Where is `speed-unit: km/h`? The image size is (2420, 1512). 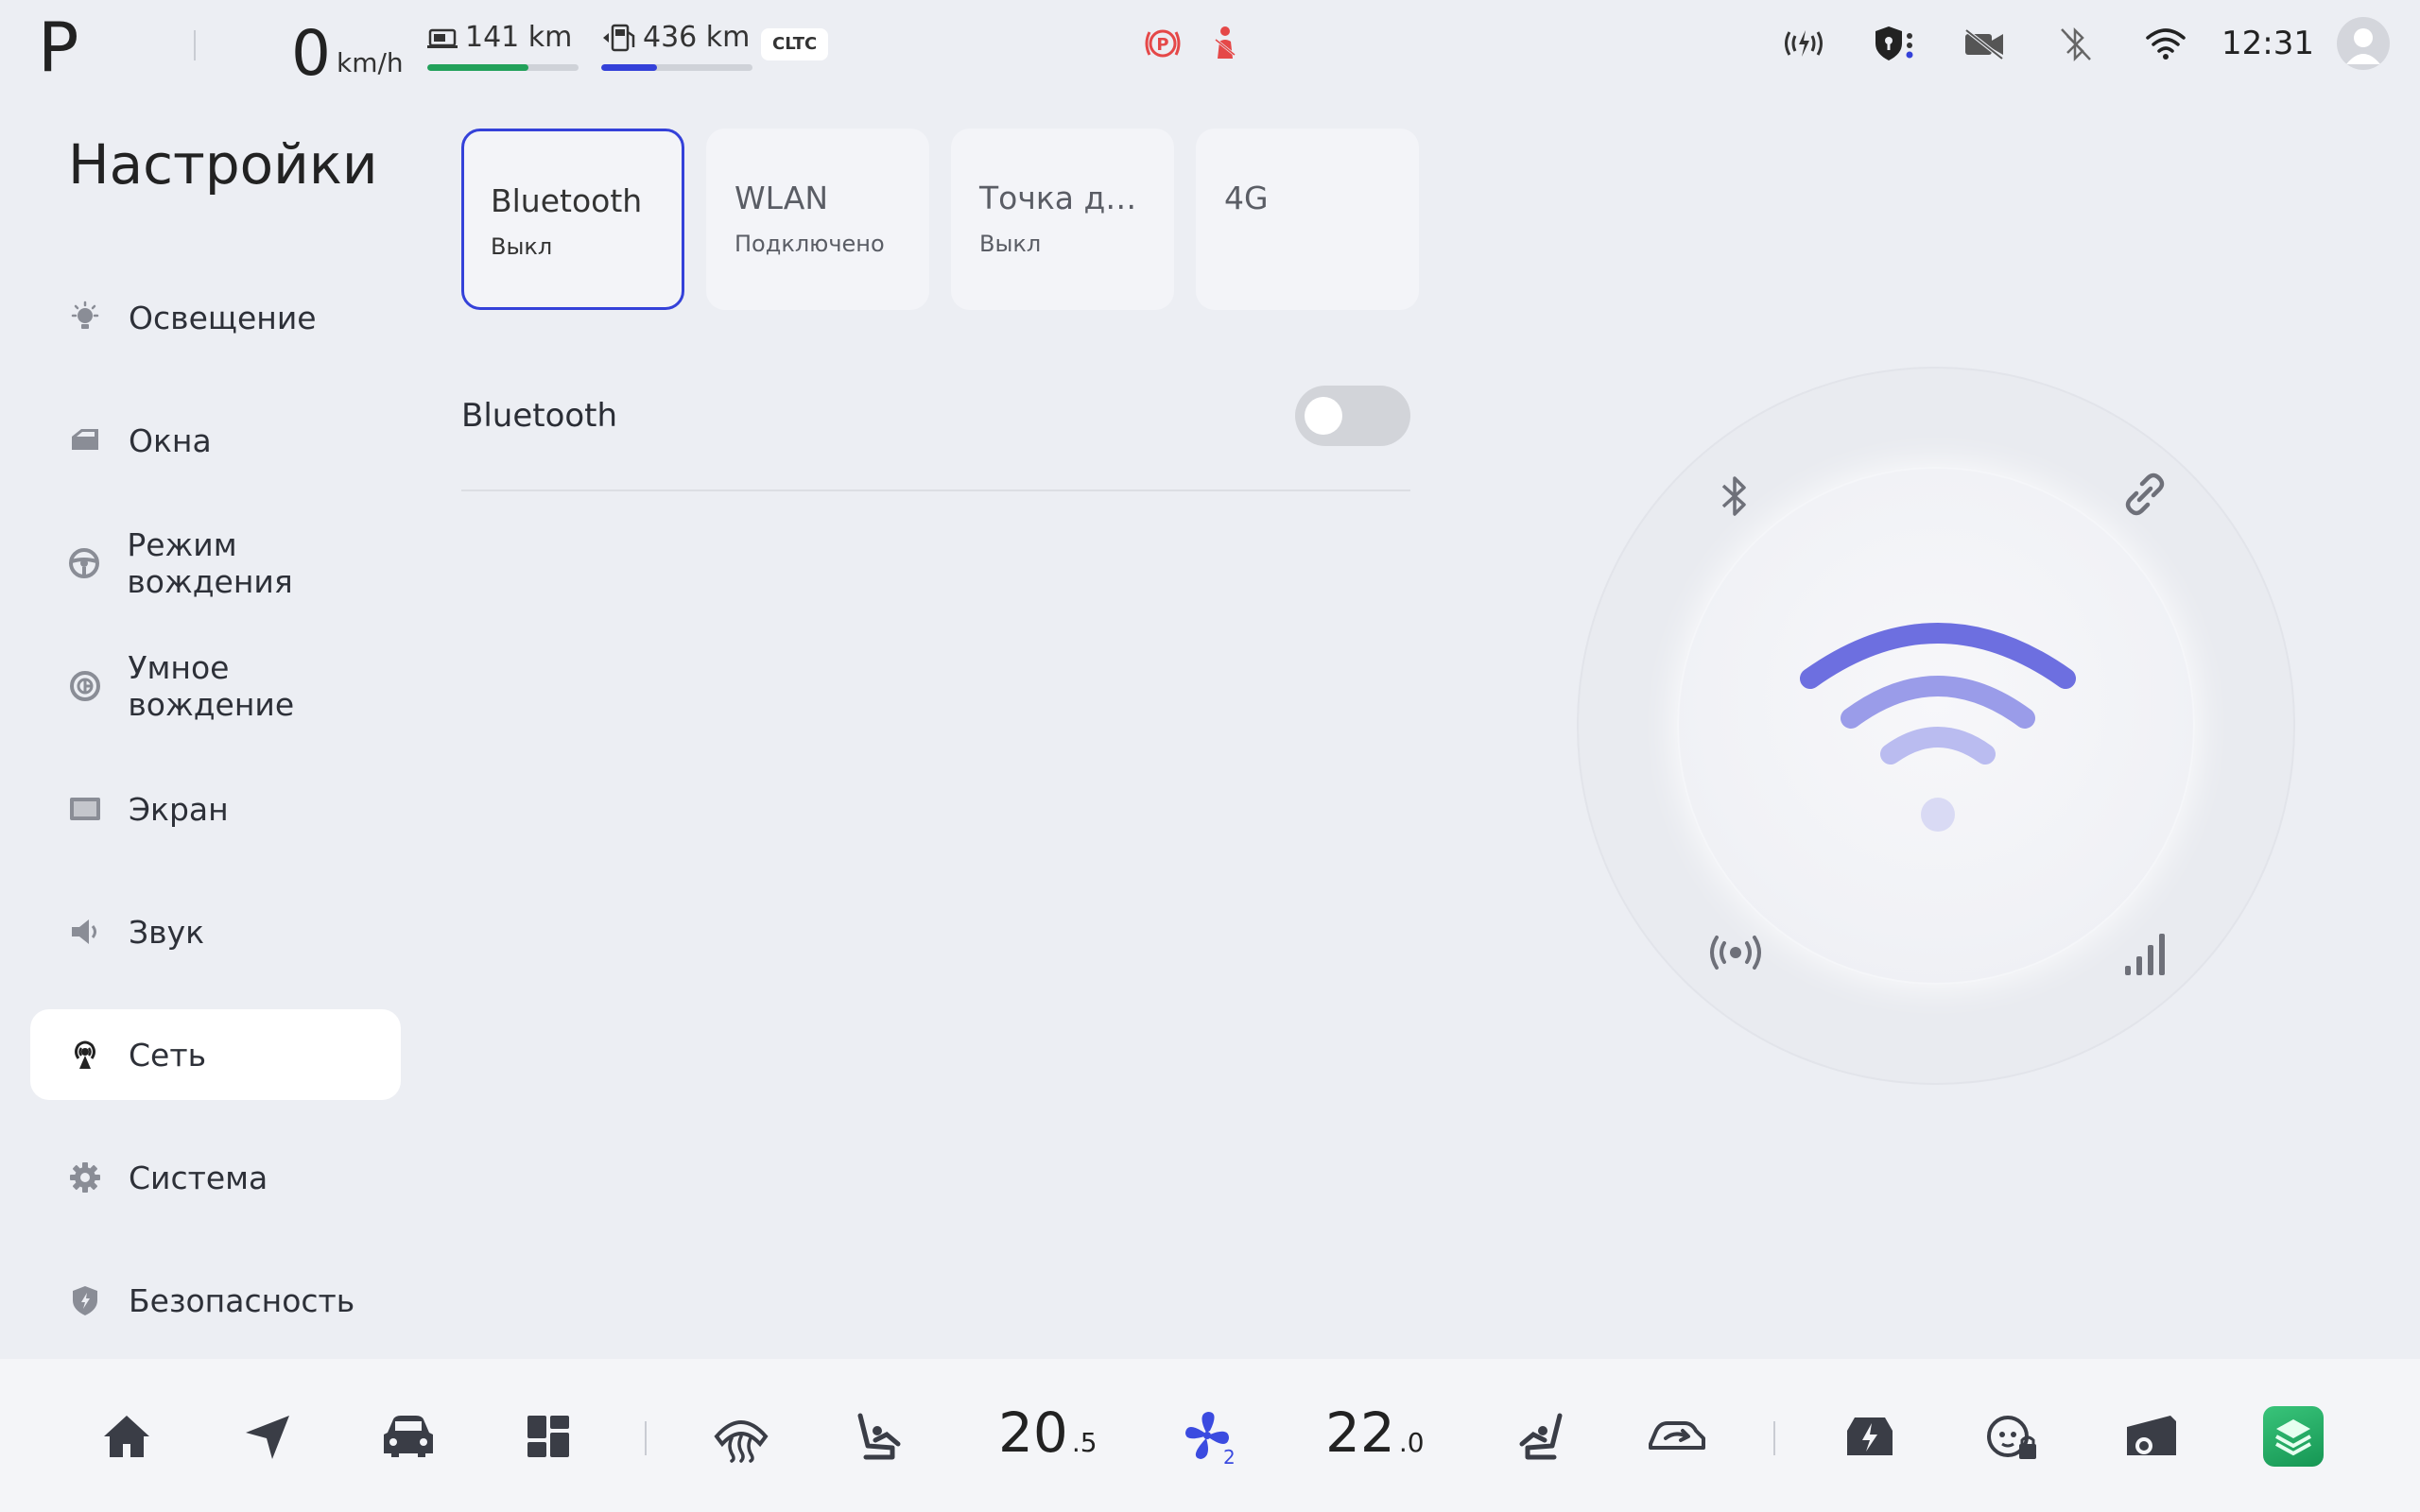 speed-unit: km/h is located at coordinates (370, 62).